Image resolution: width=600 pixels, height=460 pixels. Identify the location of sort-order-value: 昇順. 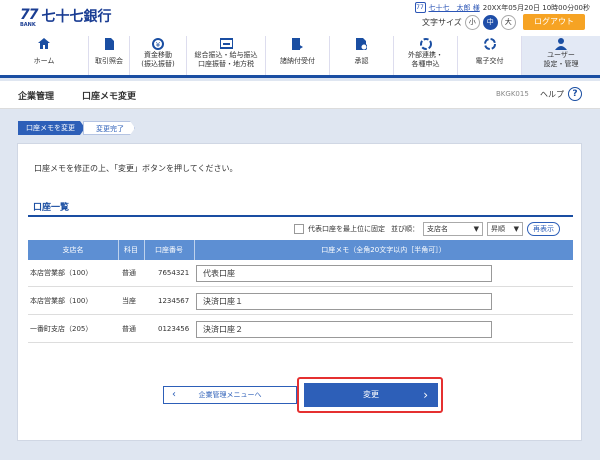
(498, 229).